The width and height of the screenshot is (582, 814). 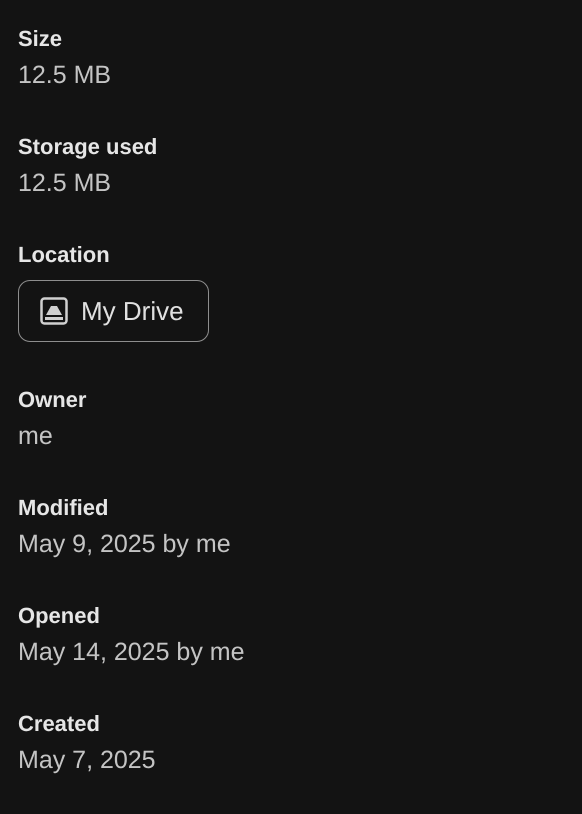 I want to click on detail-value: me, so click(x=35, y=436).